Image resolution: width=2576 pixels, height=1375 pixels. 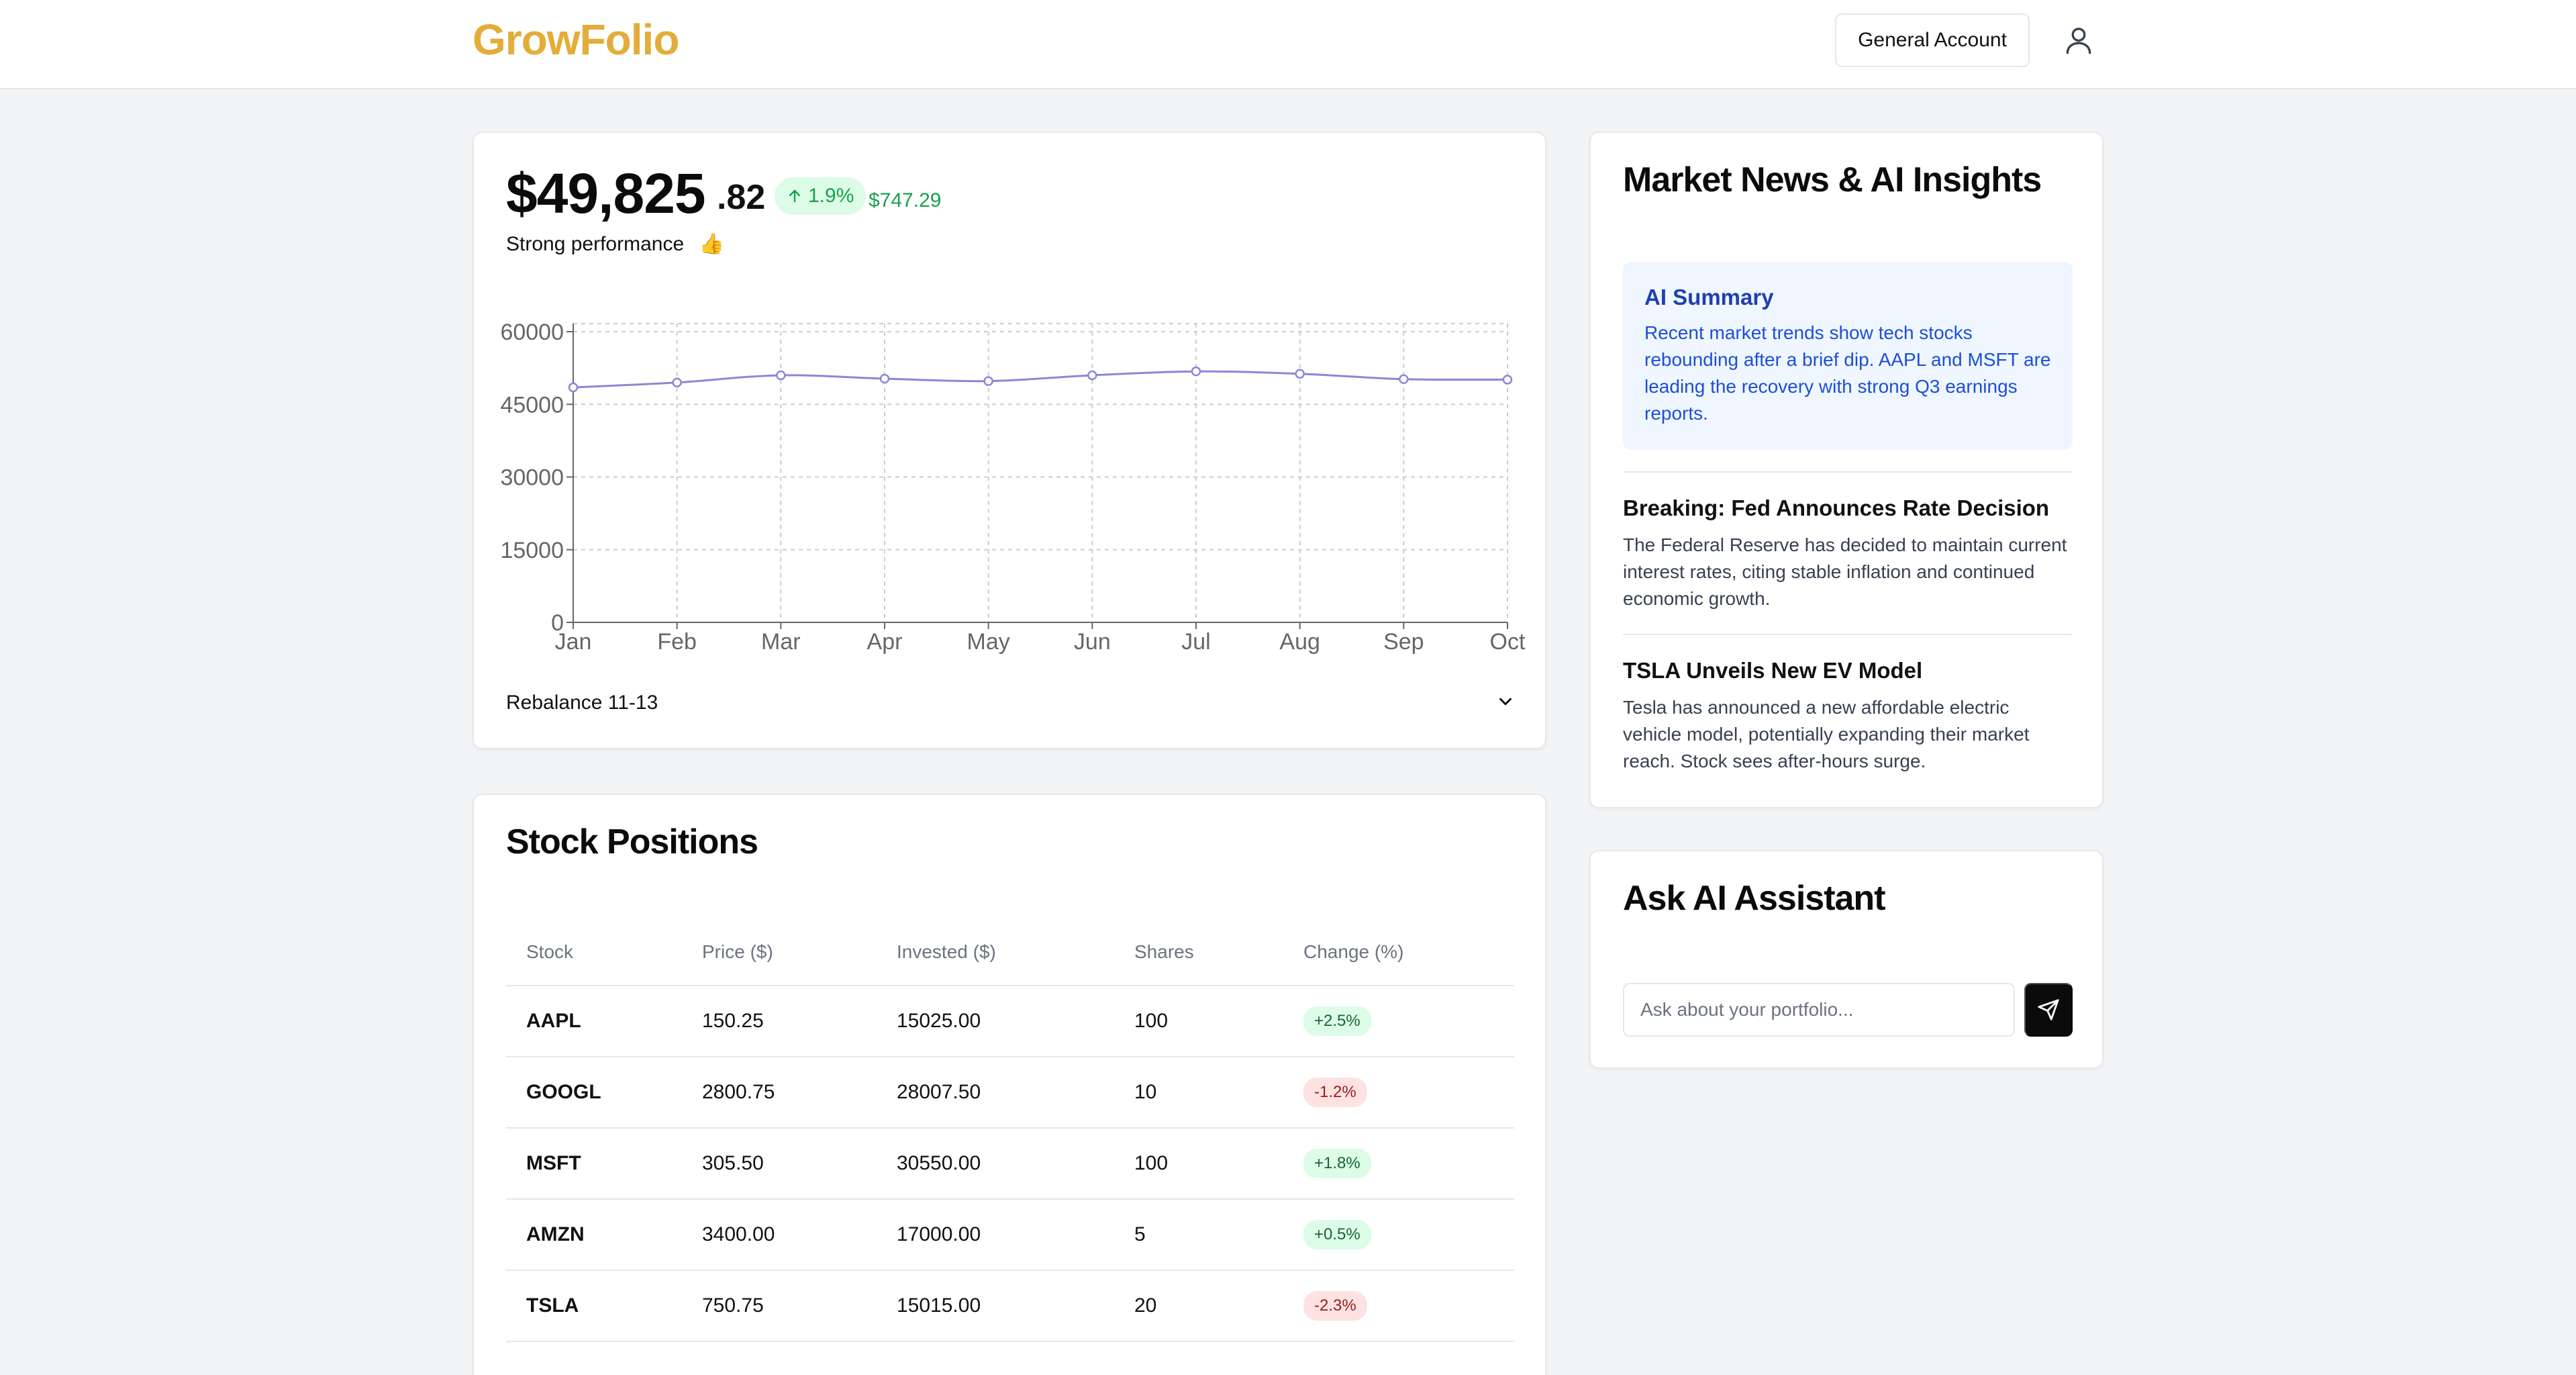 I want to click on stock-invested: 30550.00, so click(x=995, y=1164).